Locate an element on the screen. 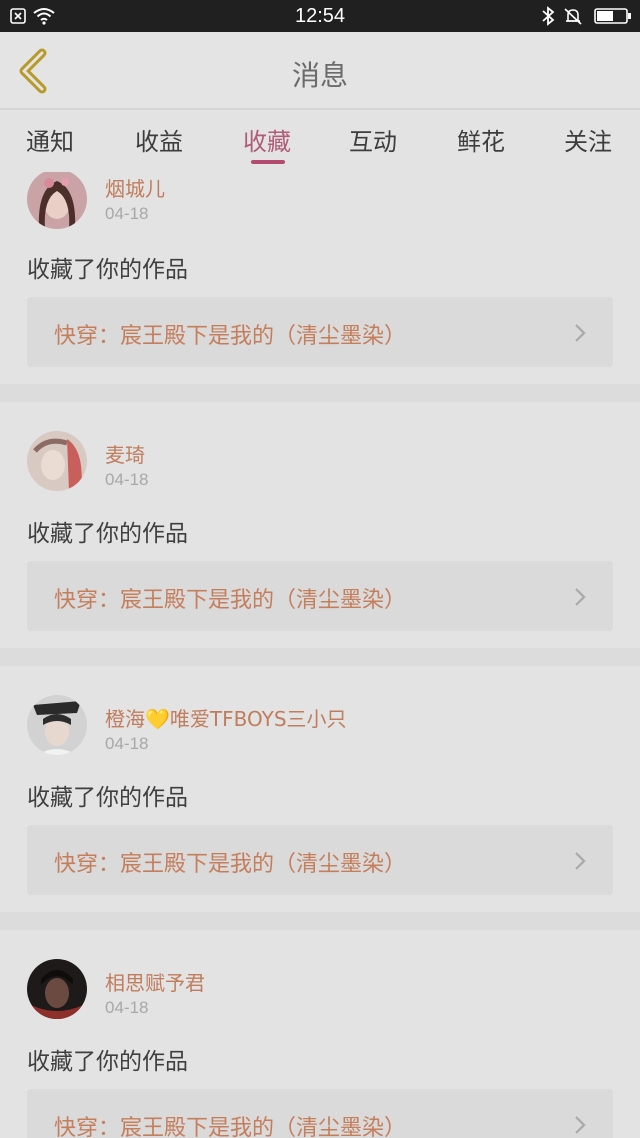 This screenshot has width=640, height=1138. battery-icon is located at coordinates (612, 16).